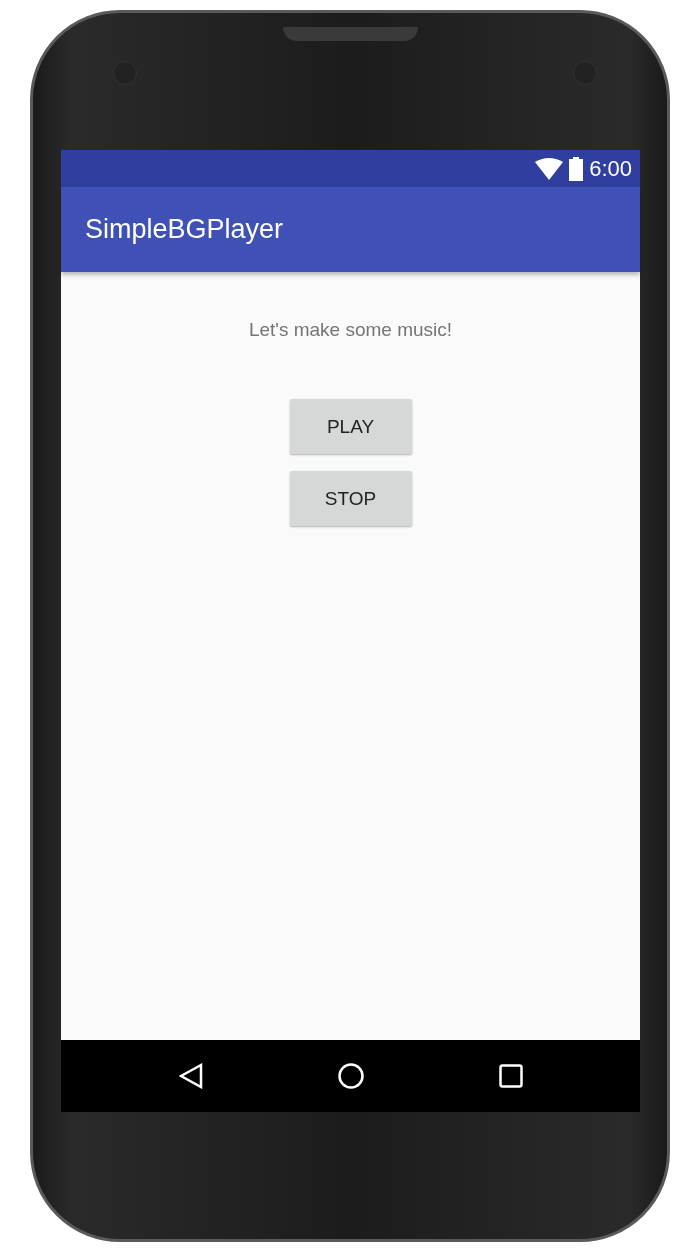 The width and height of the screenshot is (682, 1250). I want to click on back-icon, so click(190, 1076).